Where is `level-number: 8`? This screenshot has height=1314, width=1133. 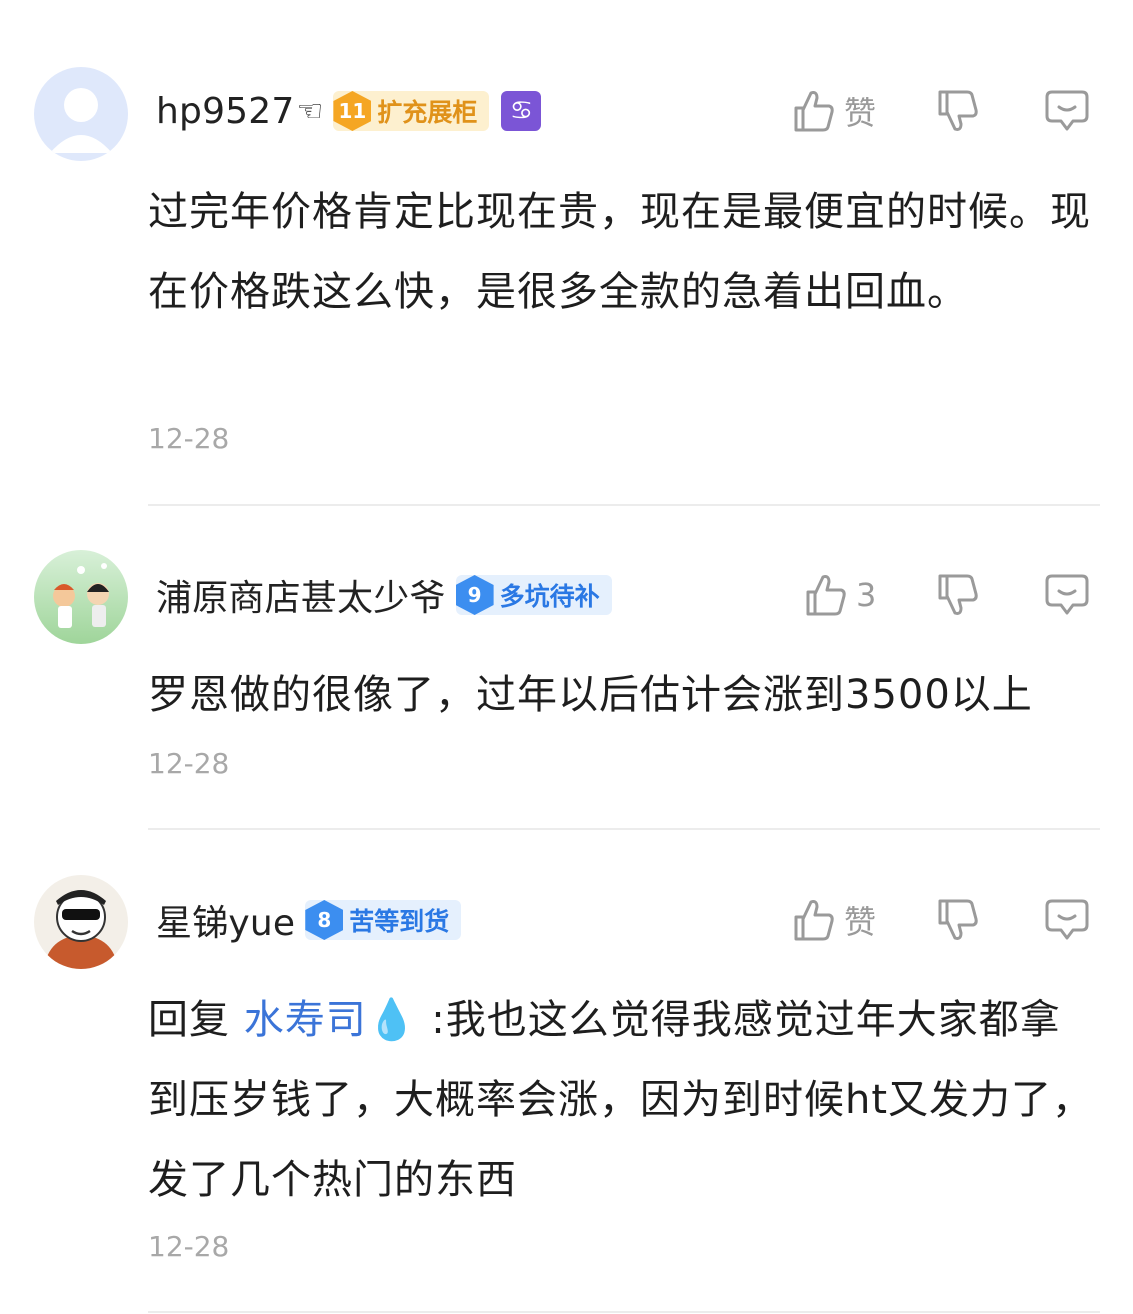
level-number: 8 is located at coordinates (324, 920).